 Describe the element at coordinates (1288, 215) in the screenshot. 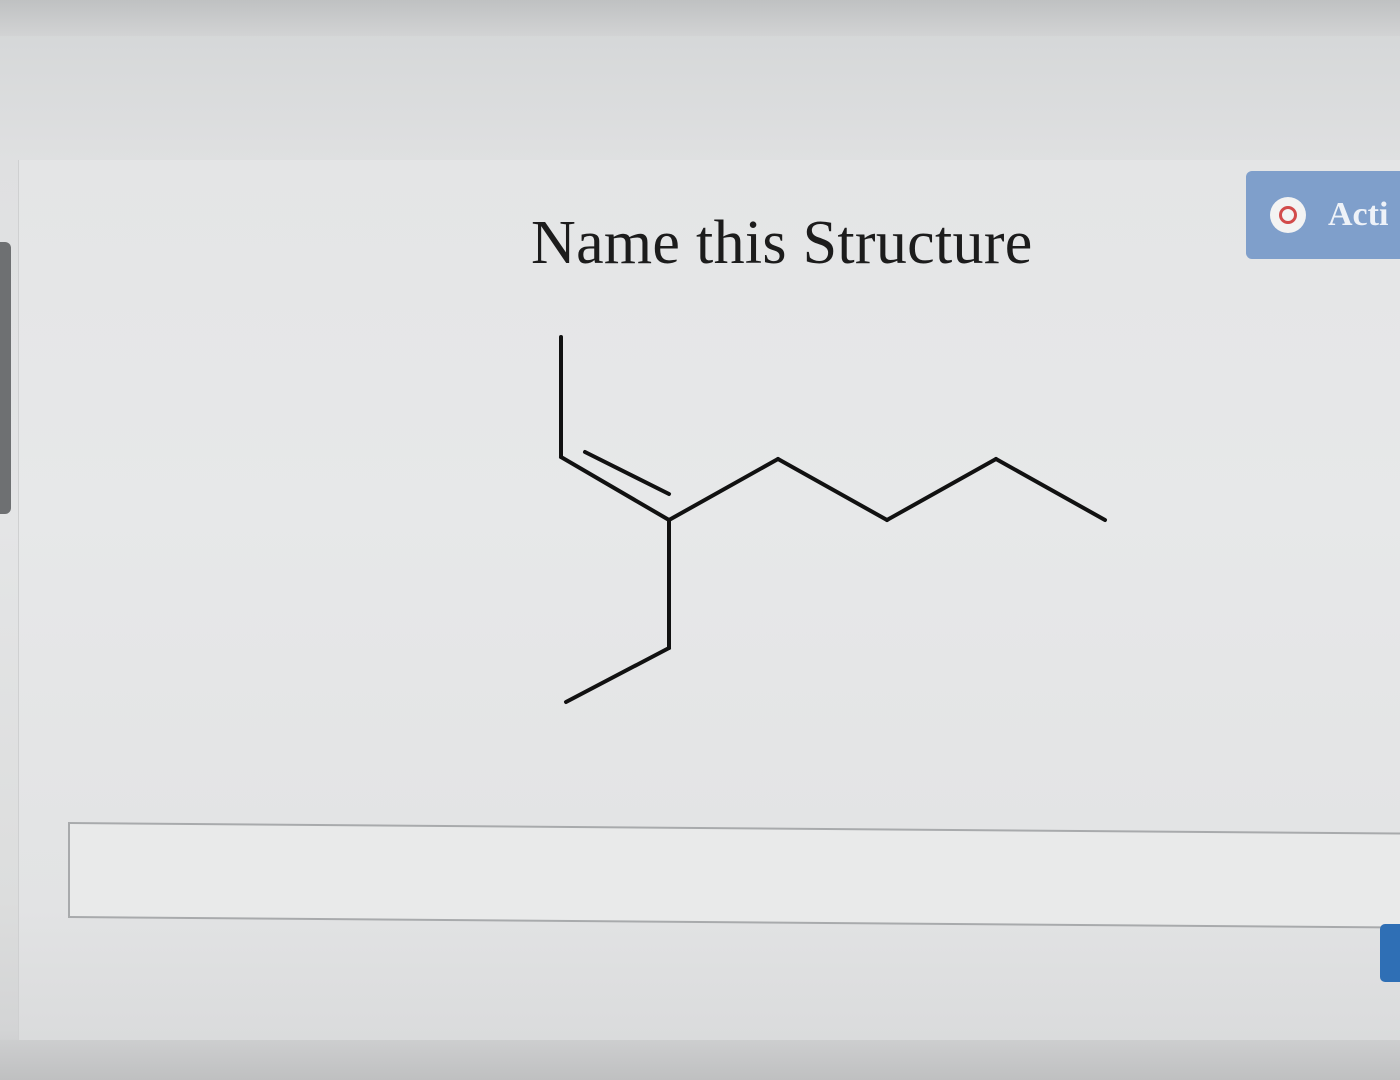

I see `record-circle-icon` at that location.